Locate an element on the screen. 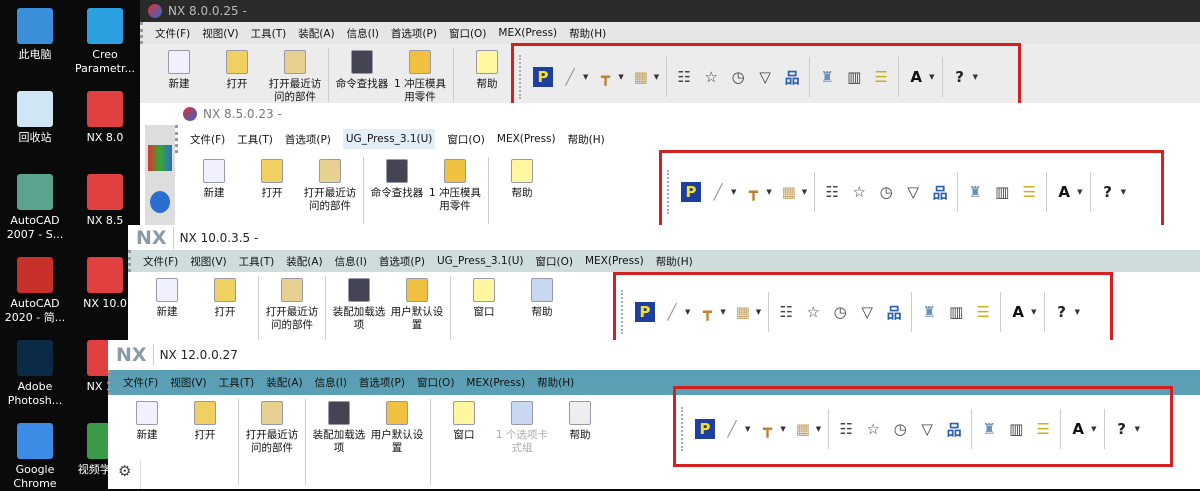  desktop-shortcut: 此电脑 is located at coordinates (35, 35).